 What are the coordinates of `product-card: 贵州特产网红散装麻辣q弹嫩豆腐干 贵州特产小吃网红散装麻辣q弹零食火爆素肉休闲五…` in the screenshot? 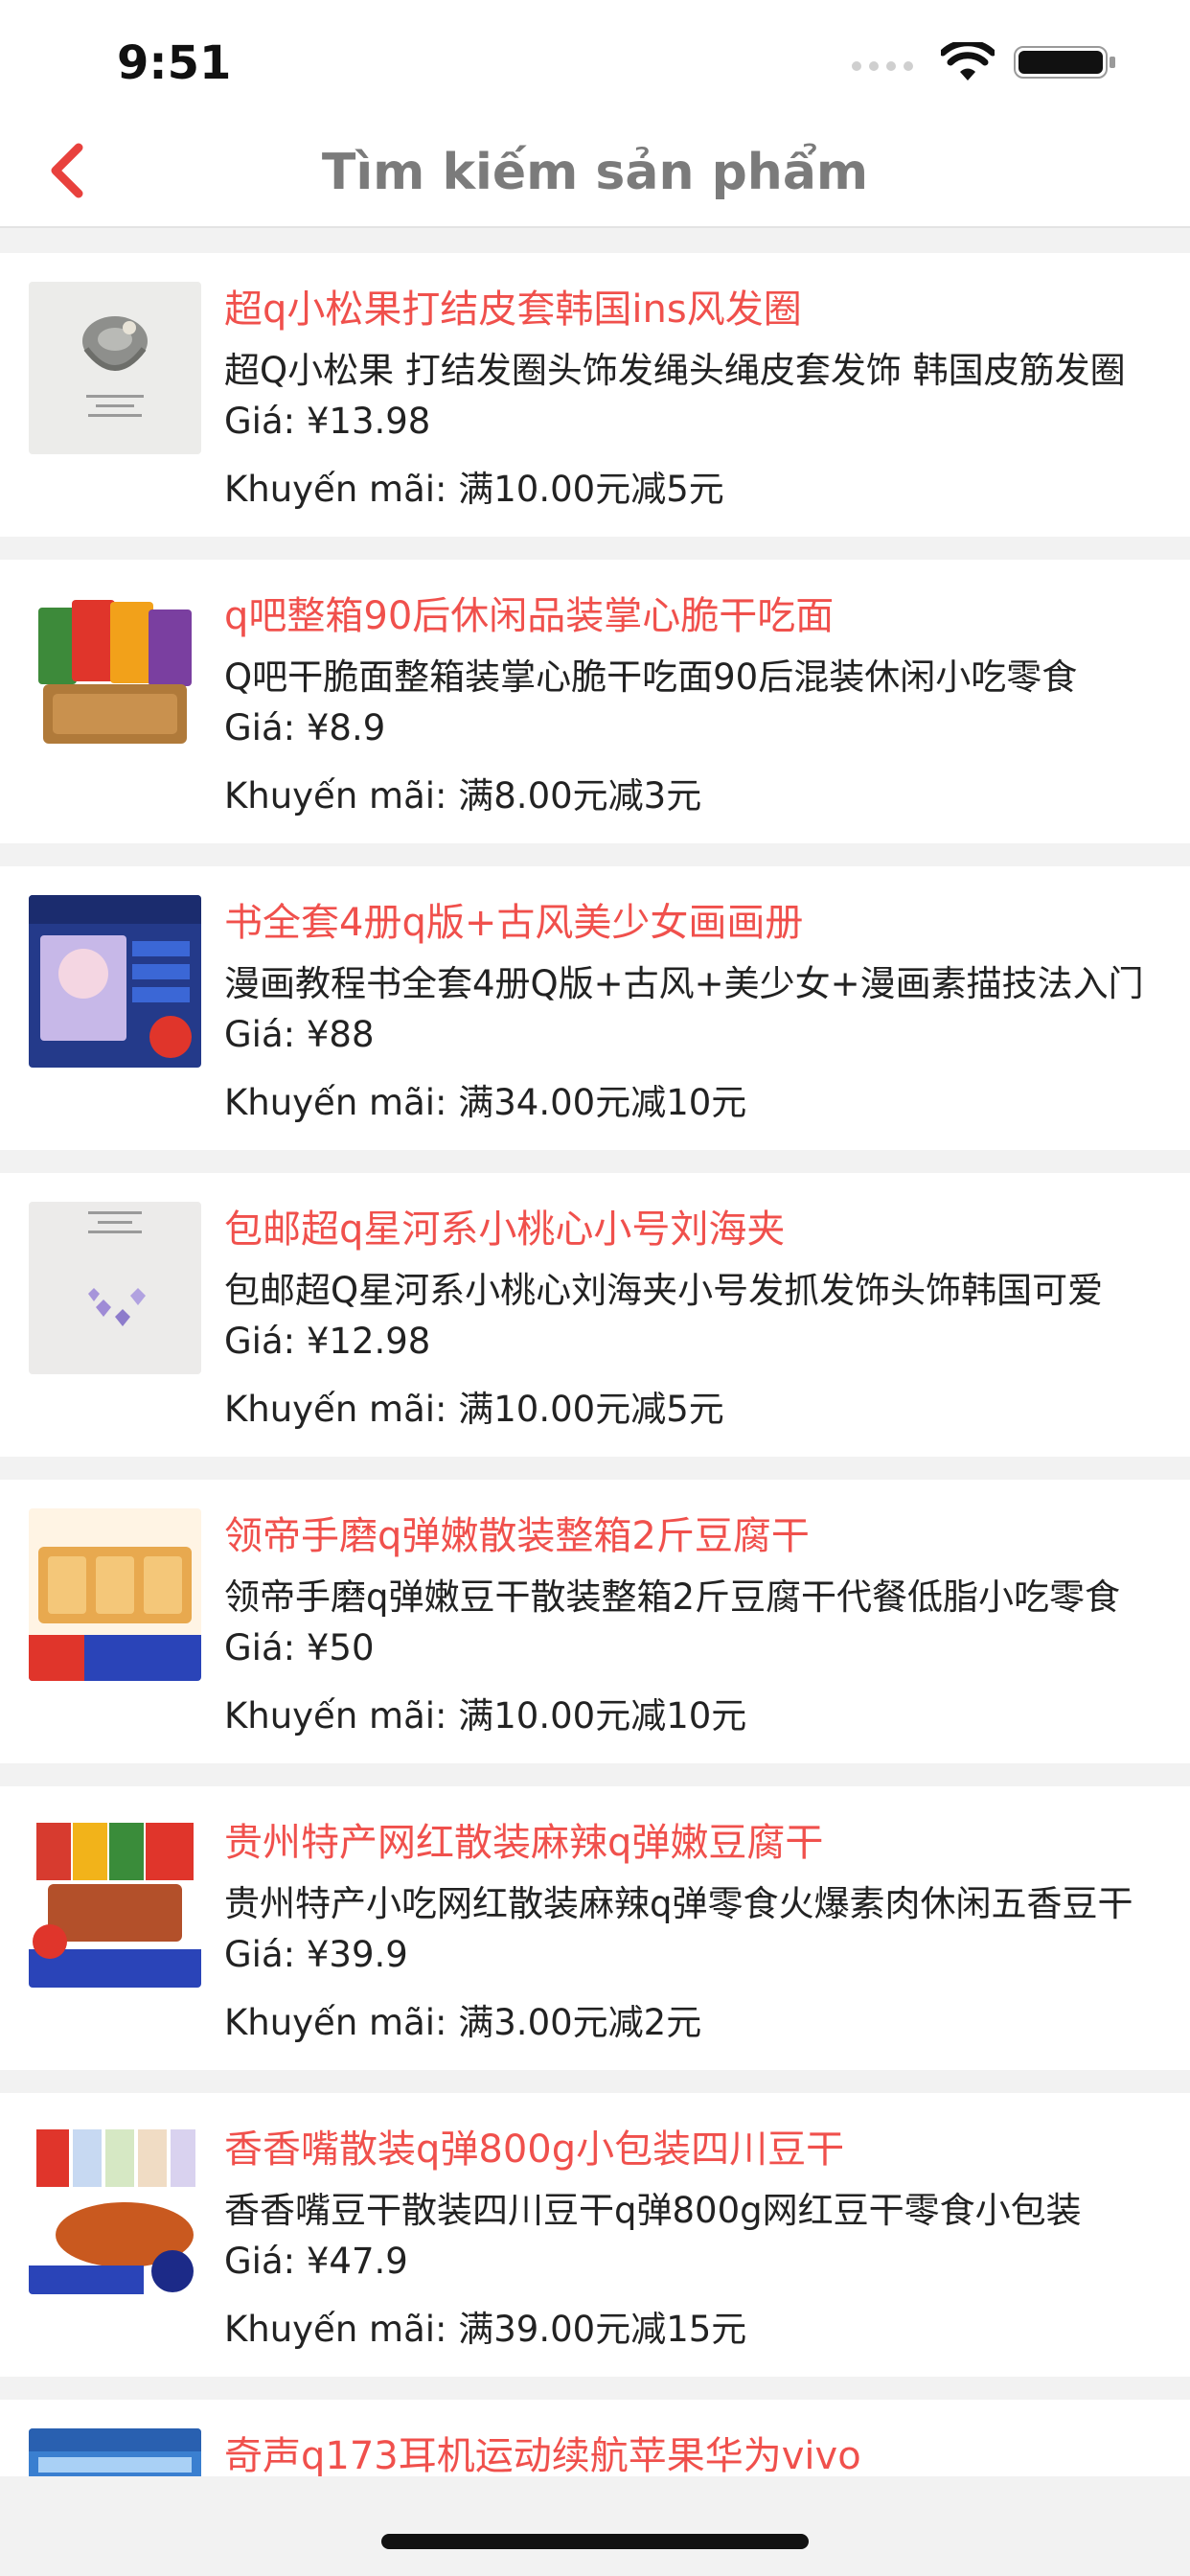 It's located at (595, 1928).